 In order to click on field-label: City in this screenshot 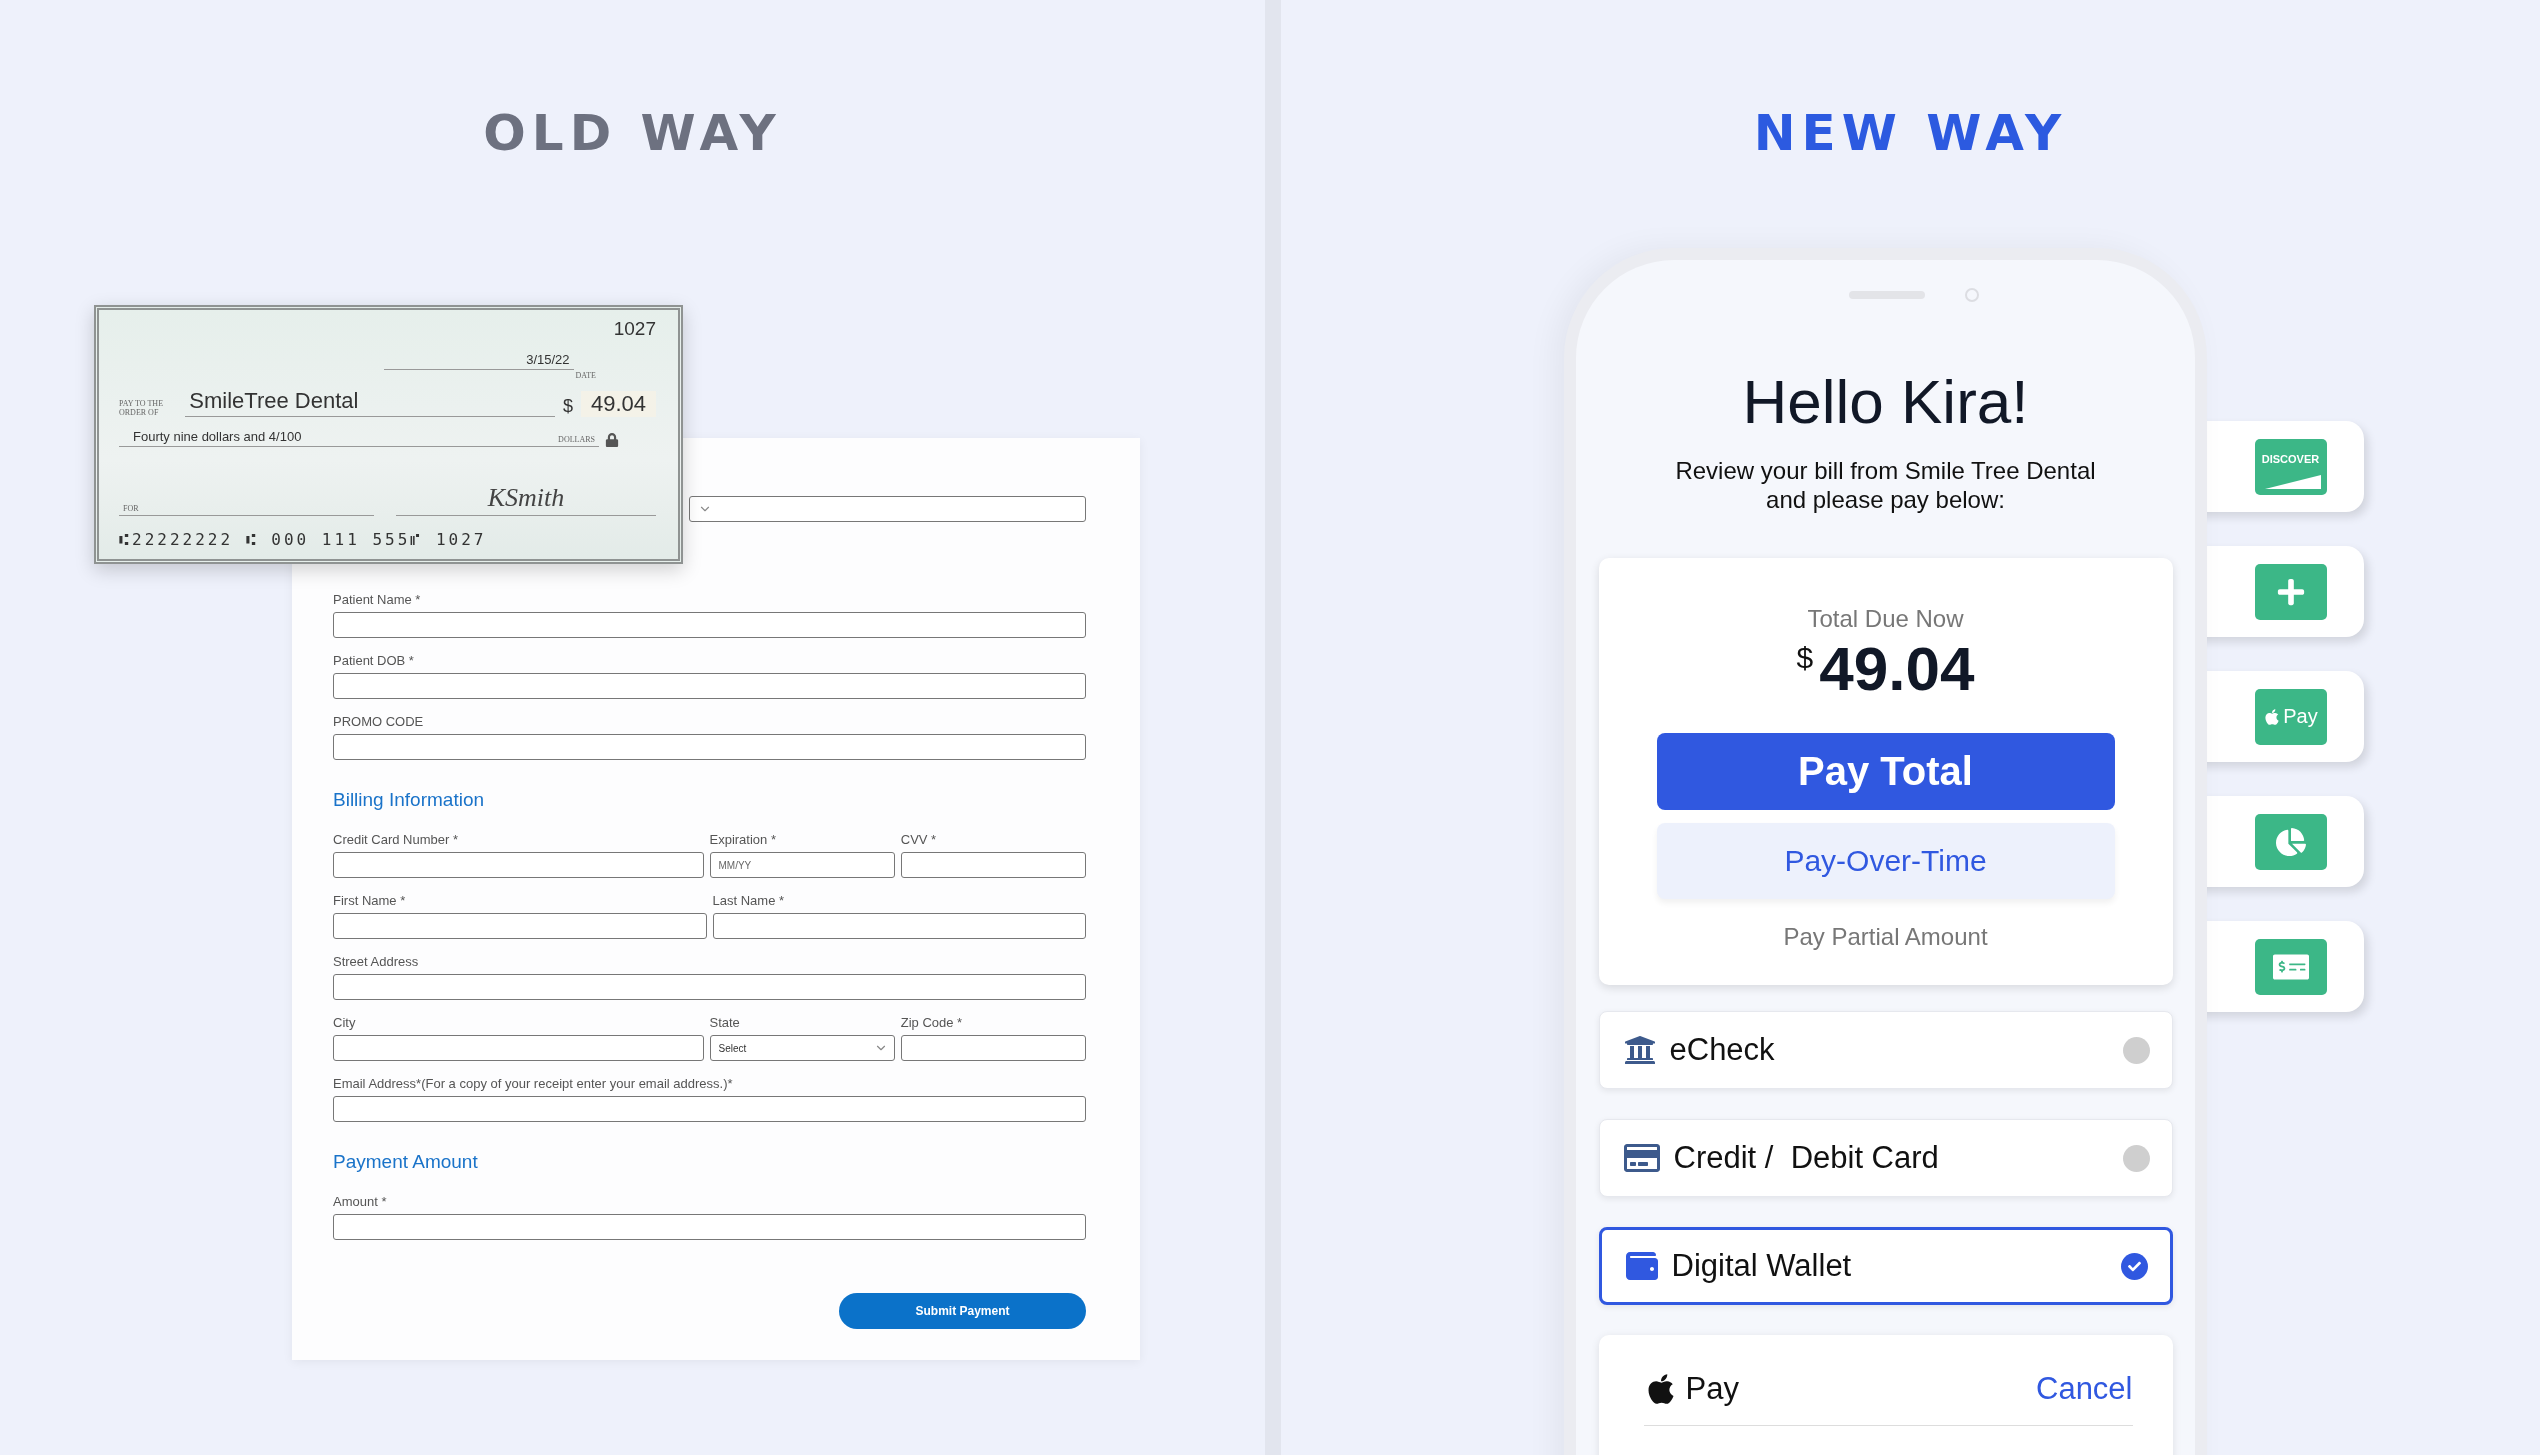, I will do `click(345, 1023)`.